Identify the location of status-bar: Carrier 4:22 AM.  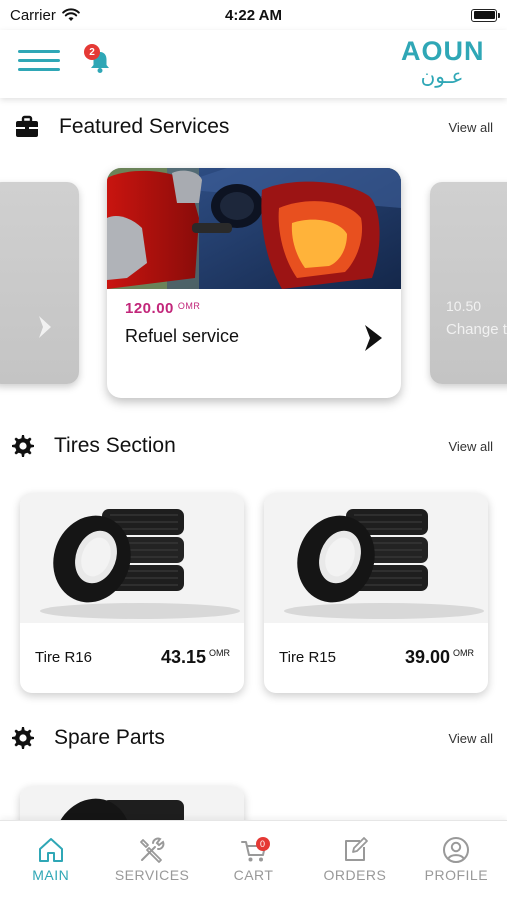
(253, 15).